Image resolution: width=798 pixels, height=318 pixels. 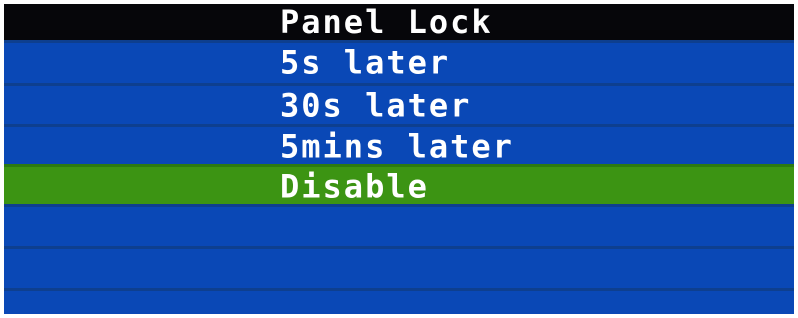 I want to click on menu-item-5s-later: 5s later, so click(x=399, y=61).